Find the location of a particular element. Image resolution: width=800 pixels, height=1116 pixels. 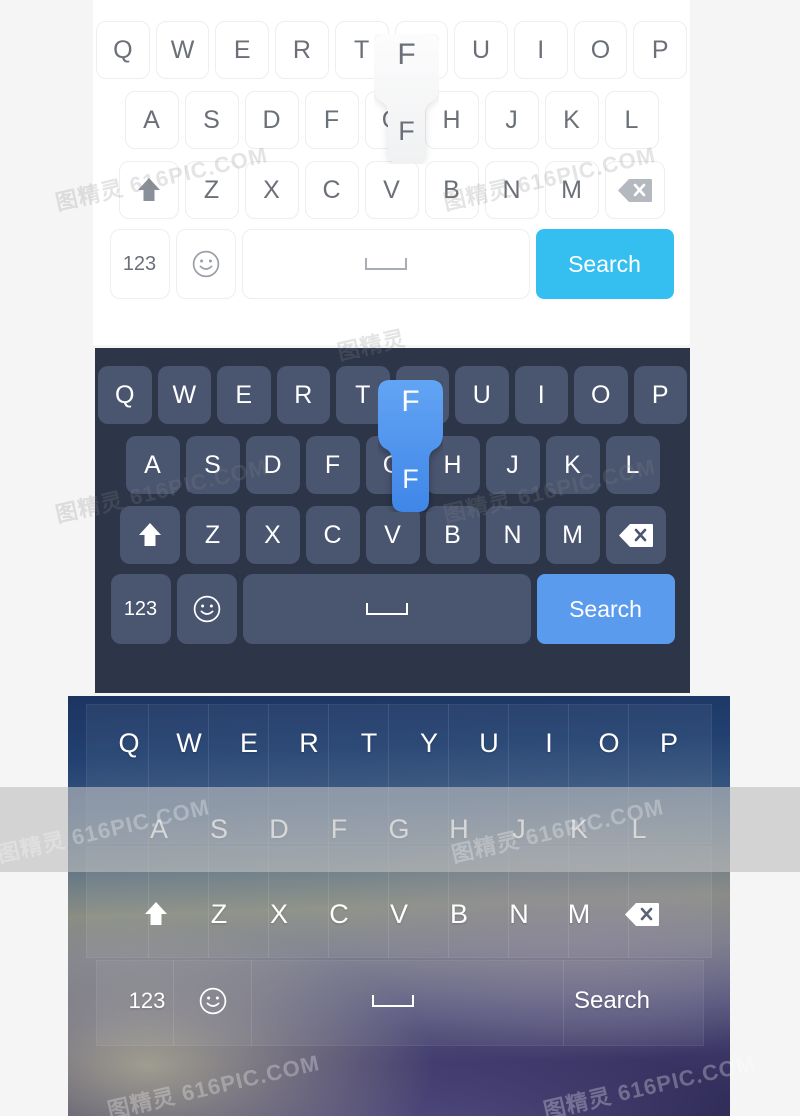

spacebar-icon is located at coordinates (393, 1001).